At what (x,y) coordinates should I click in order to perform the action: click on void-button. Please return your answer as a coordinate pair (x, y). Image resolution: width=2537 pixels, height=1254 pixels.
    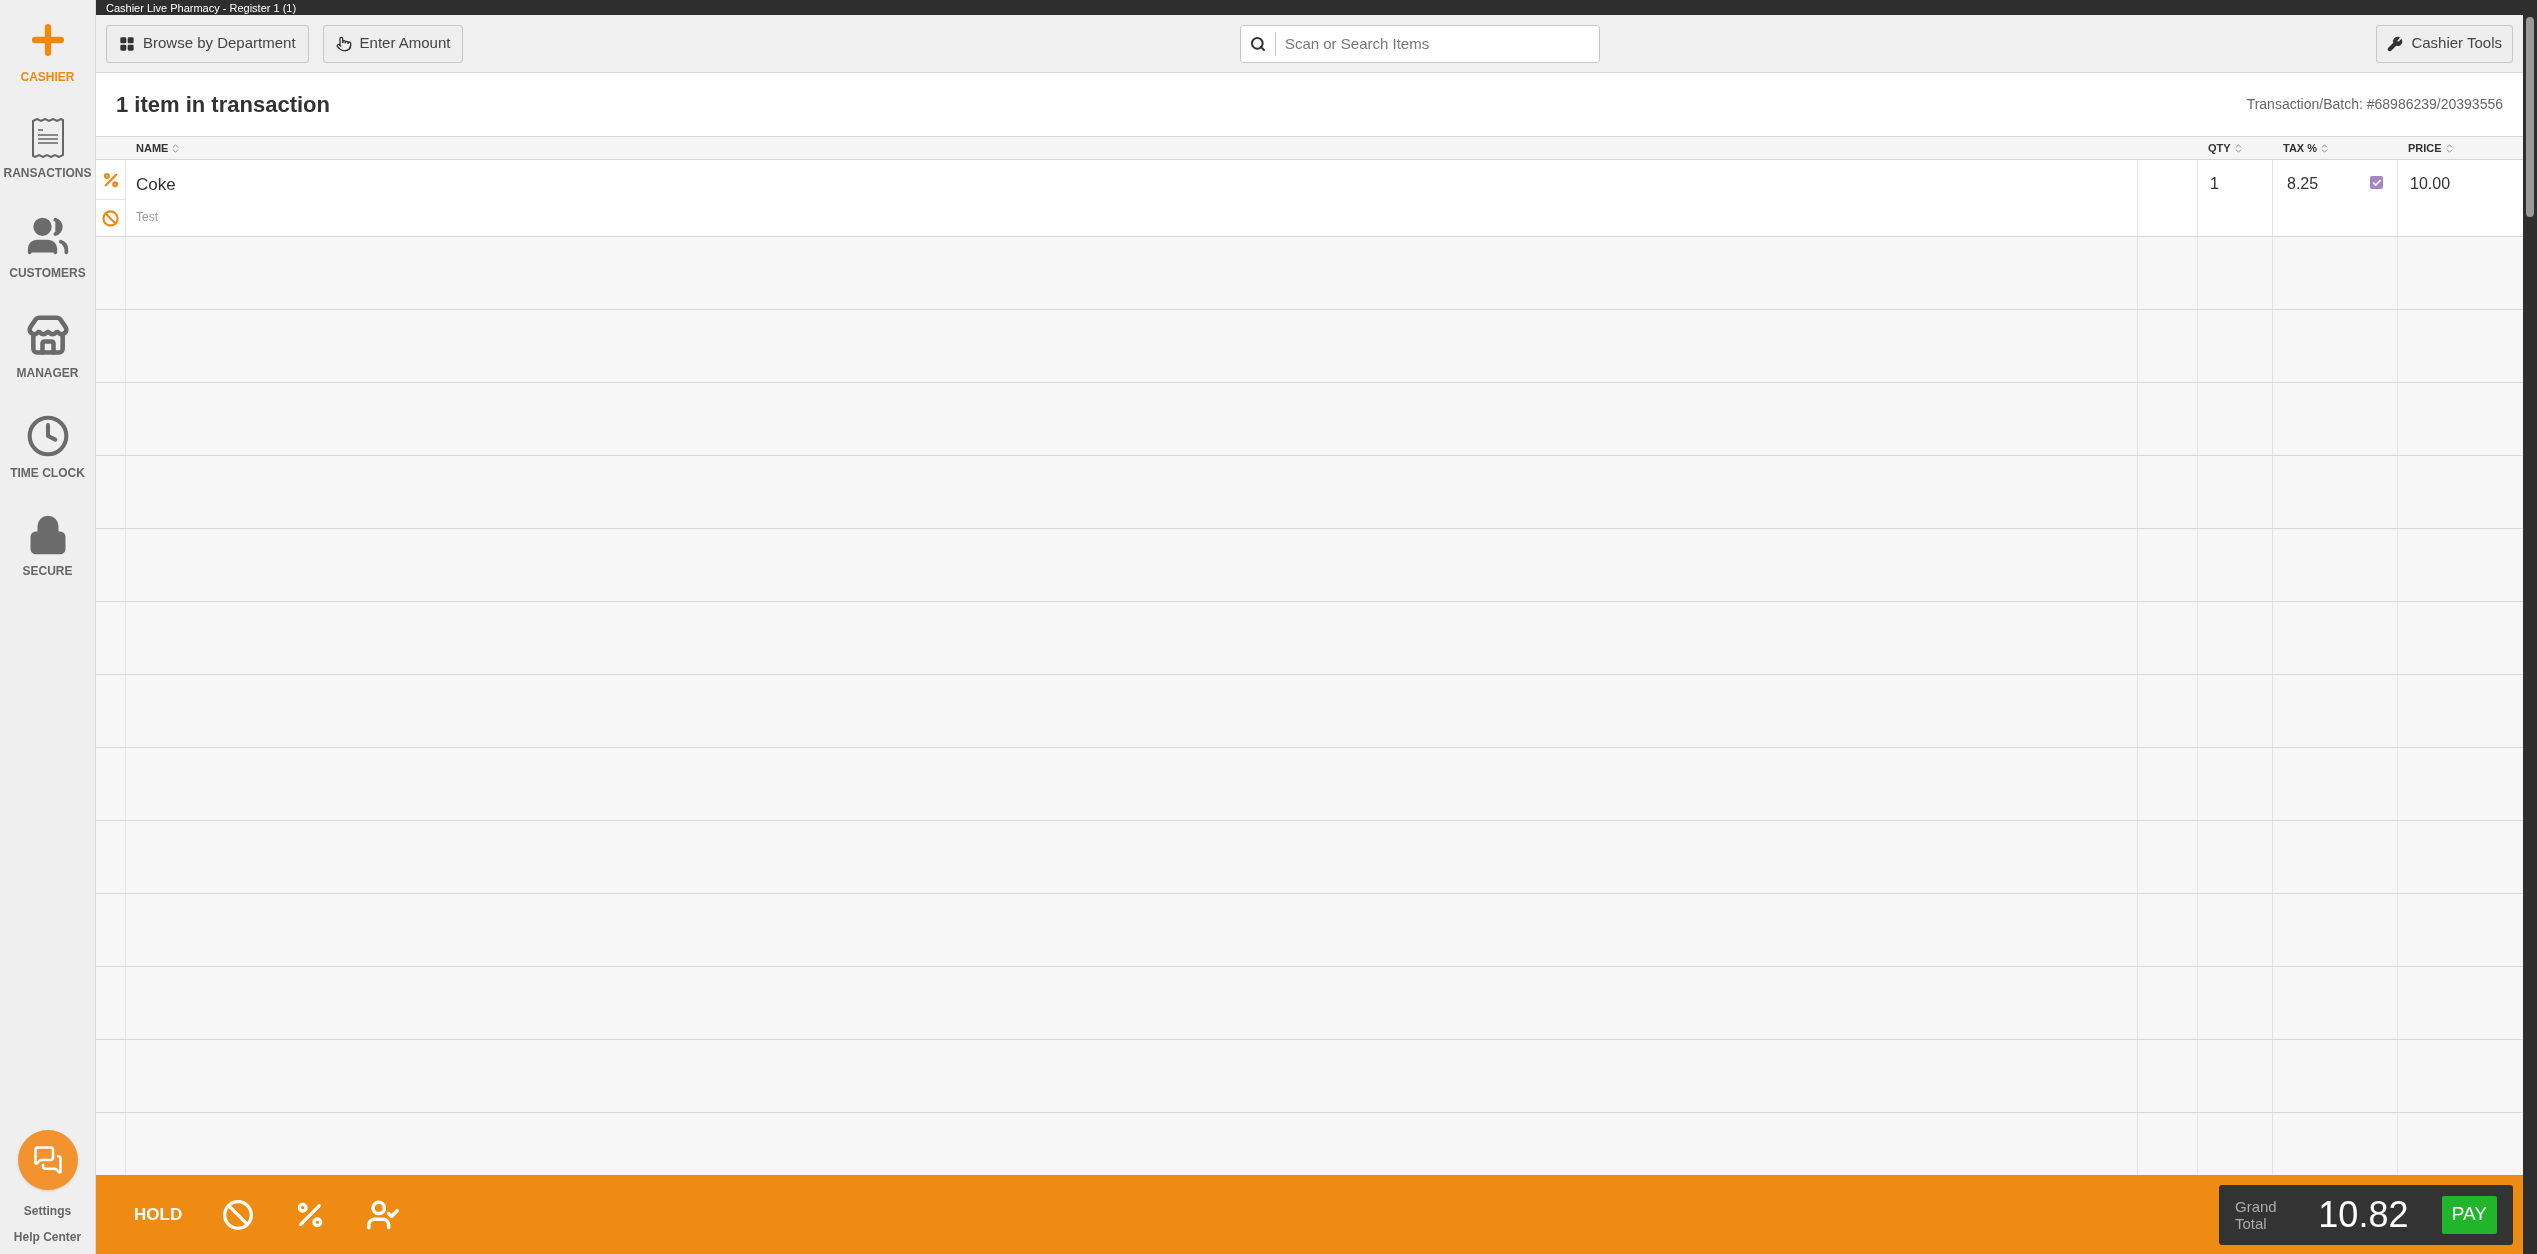
    Looking at the image, I should click on (238, 1214).